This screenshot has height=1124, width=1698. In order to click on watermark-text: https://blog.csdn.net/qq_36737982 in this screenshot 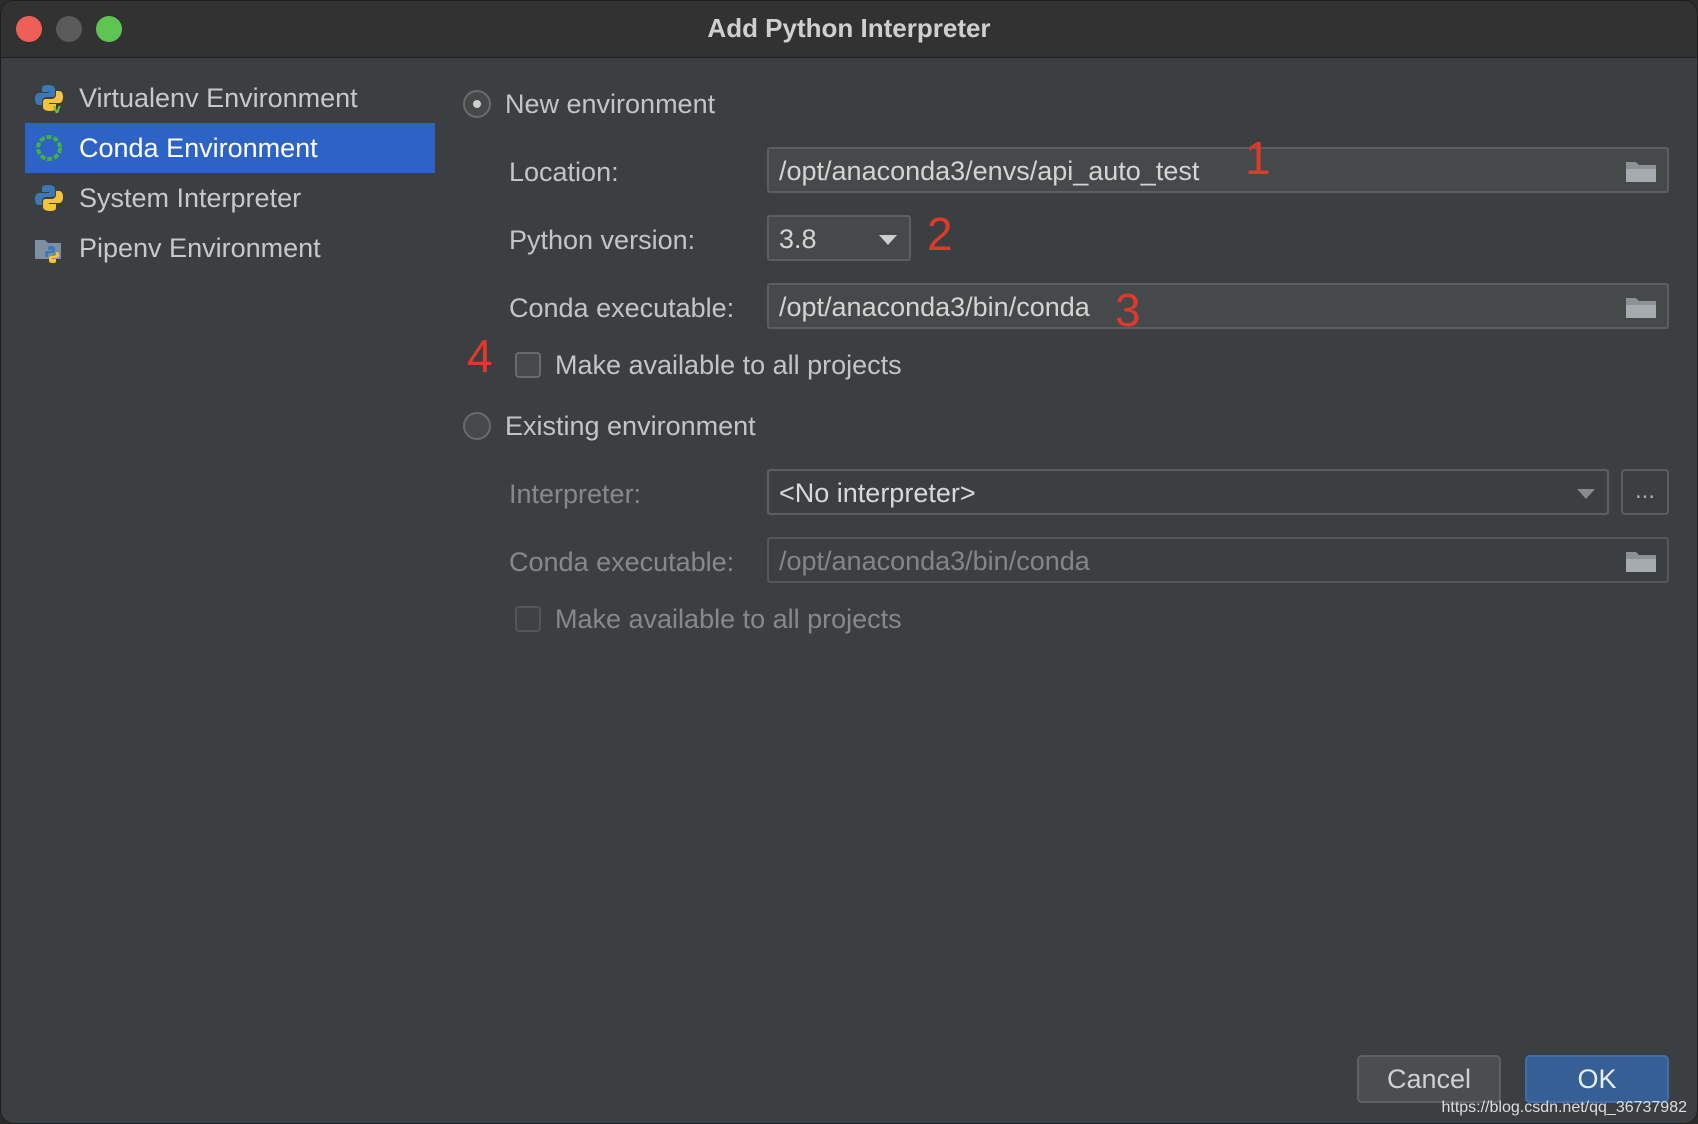, I will do `click(1564, 1107)`.